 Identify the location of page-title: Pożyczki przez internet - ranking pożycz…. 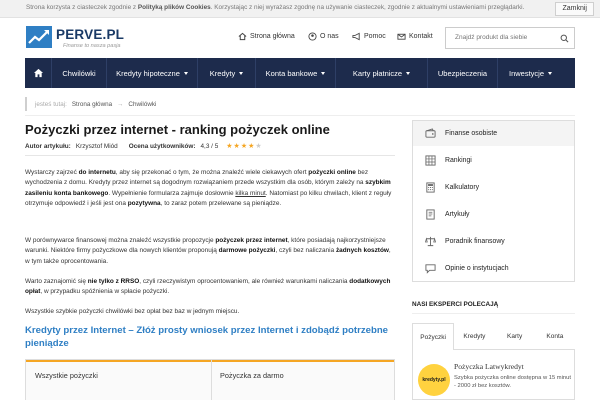
(177, 129).